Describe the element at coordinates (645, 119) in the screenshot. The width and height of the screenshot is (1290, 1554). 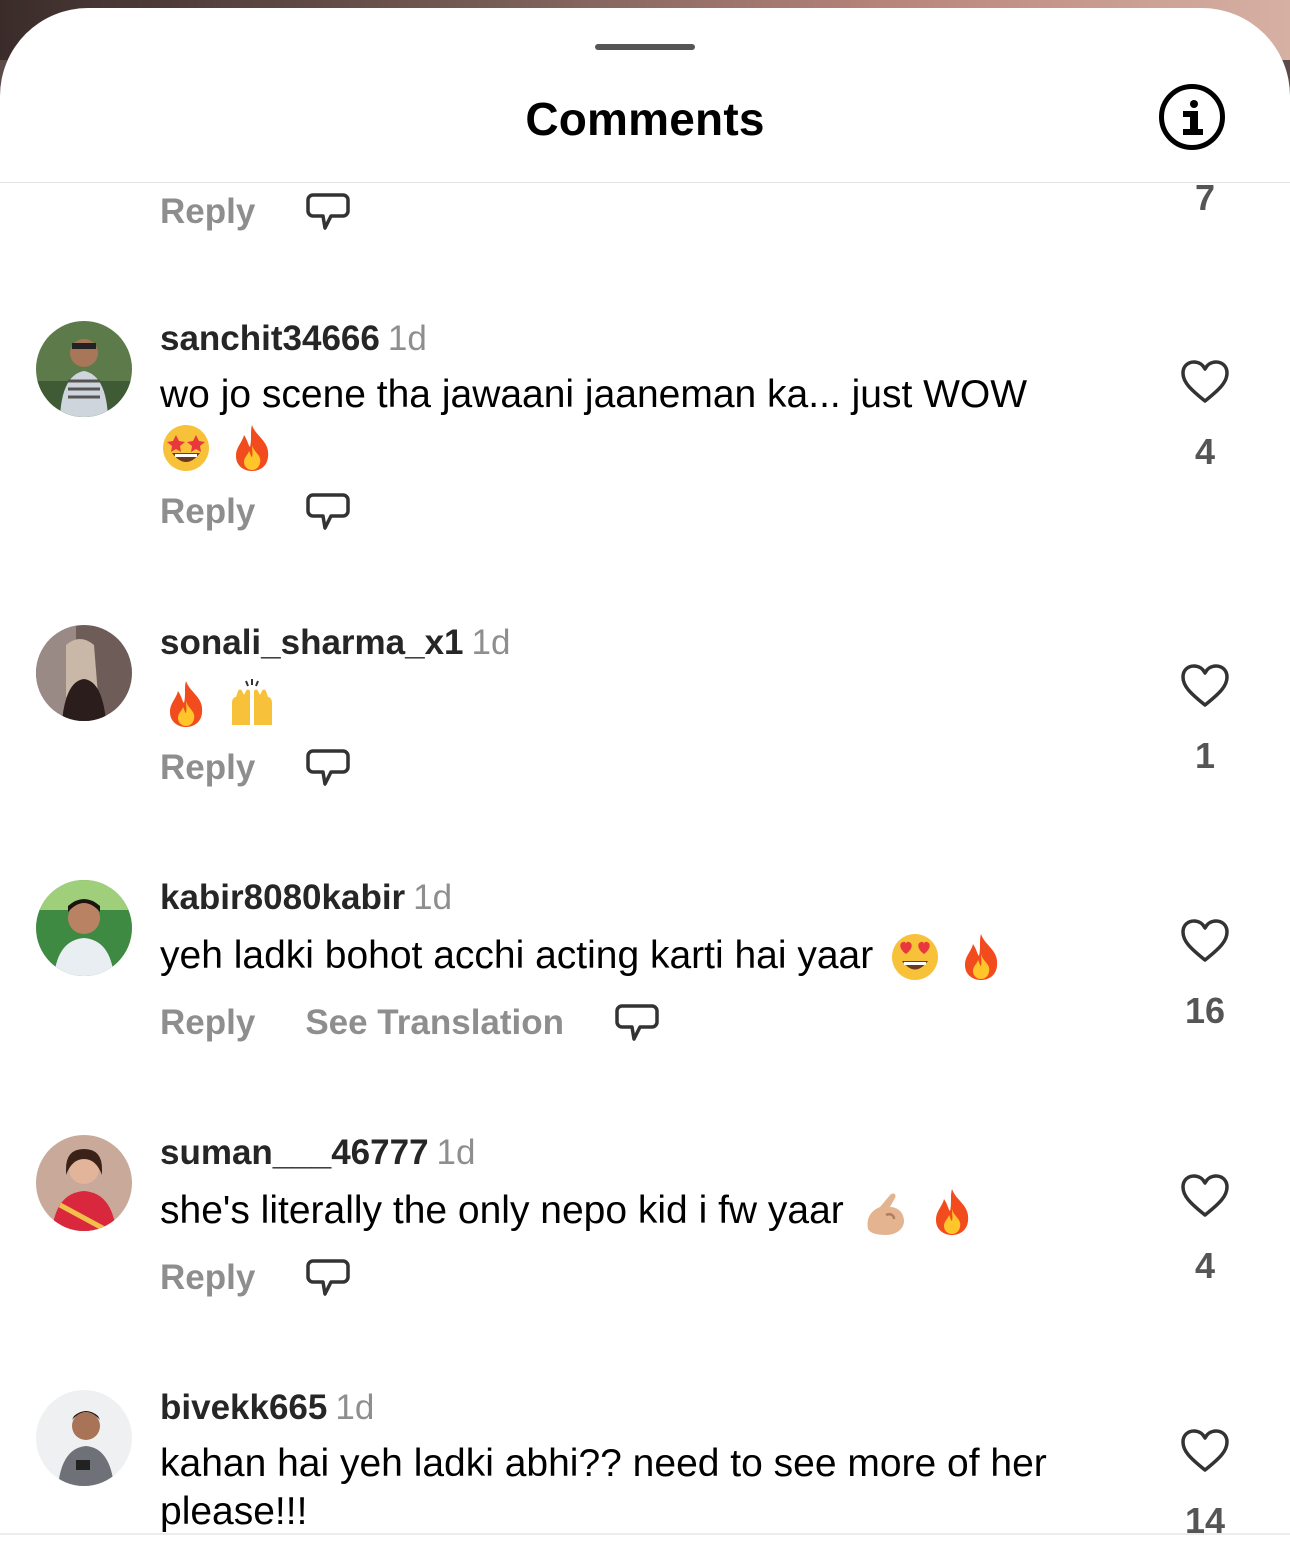
I see `page-title: Comments` at that location.